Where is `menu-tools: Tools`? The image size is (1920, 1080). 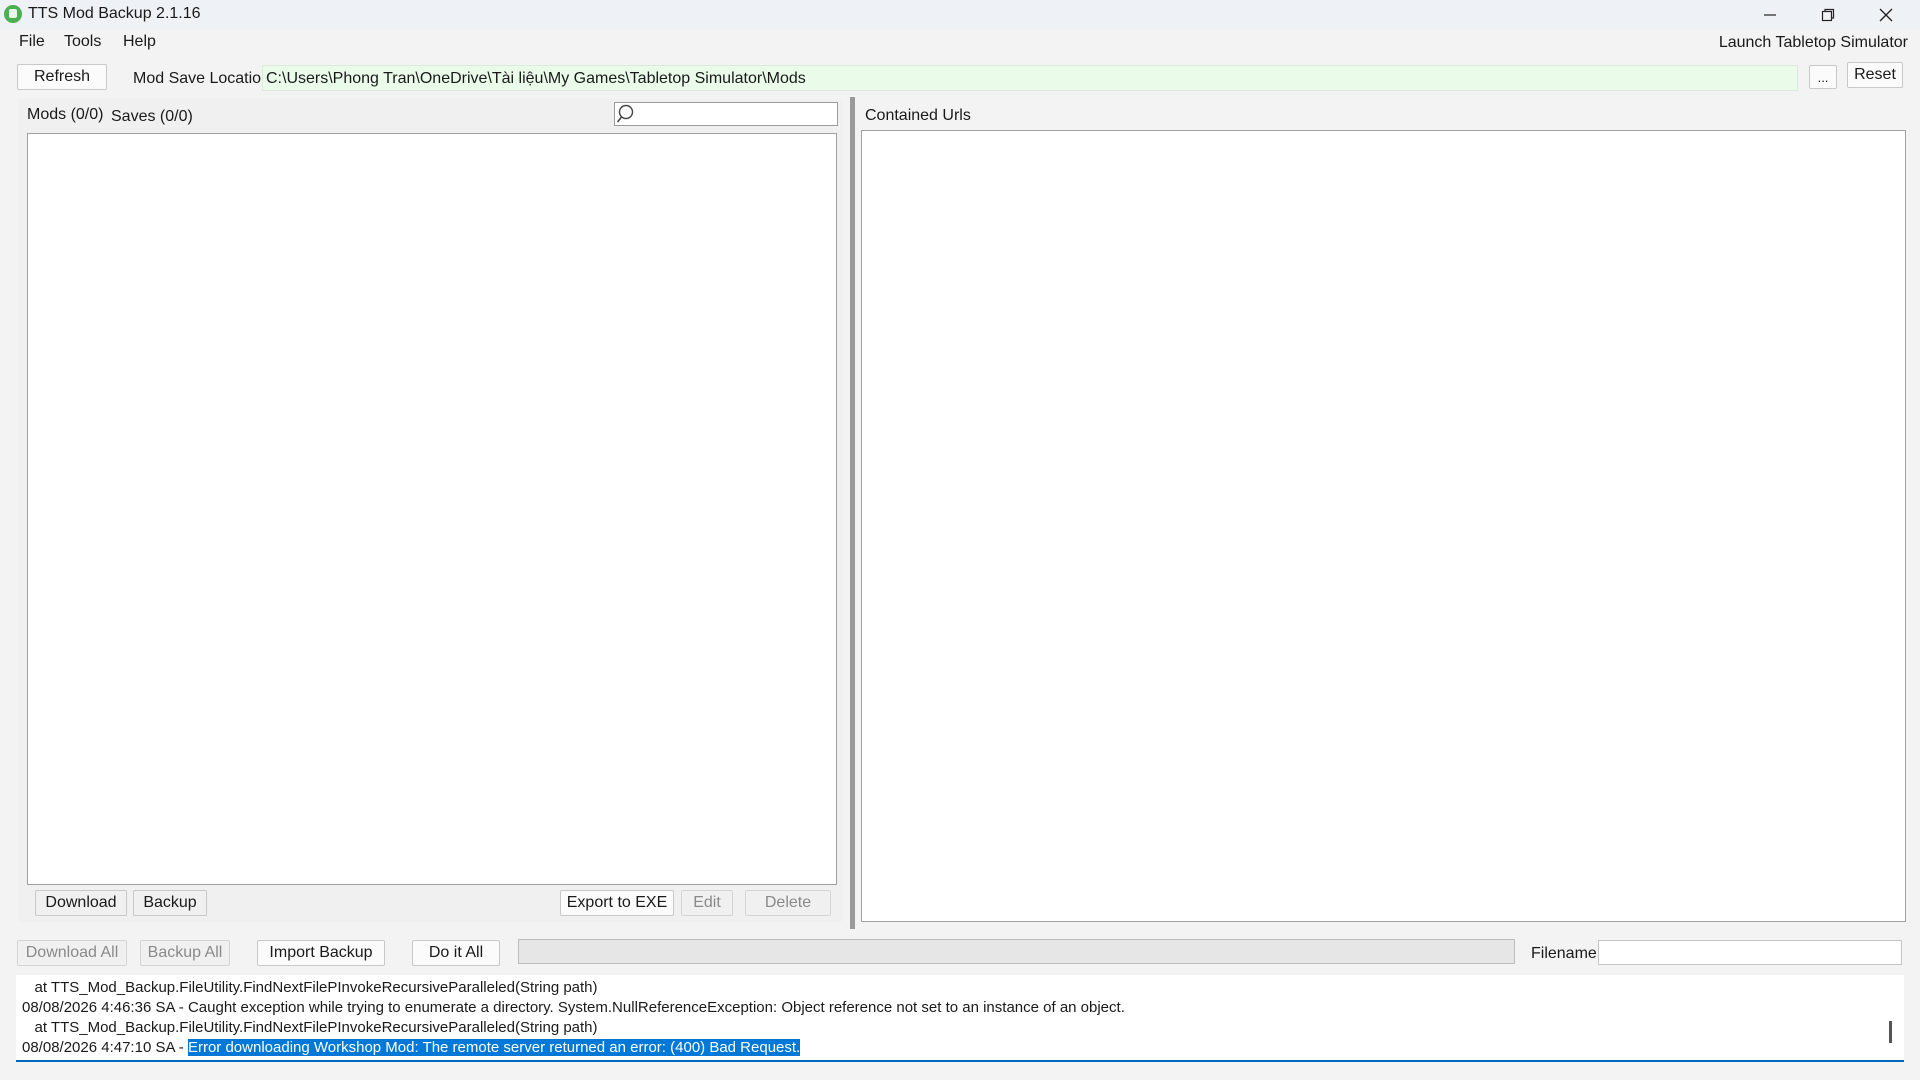
menu-tools: Tools is located at coordinates (82, 42).